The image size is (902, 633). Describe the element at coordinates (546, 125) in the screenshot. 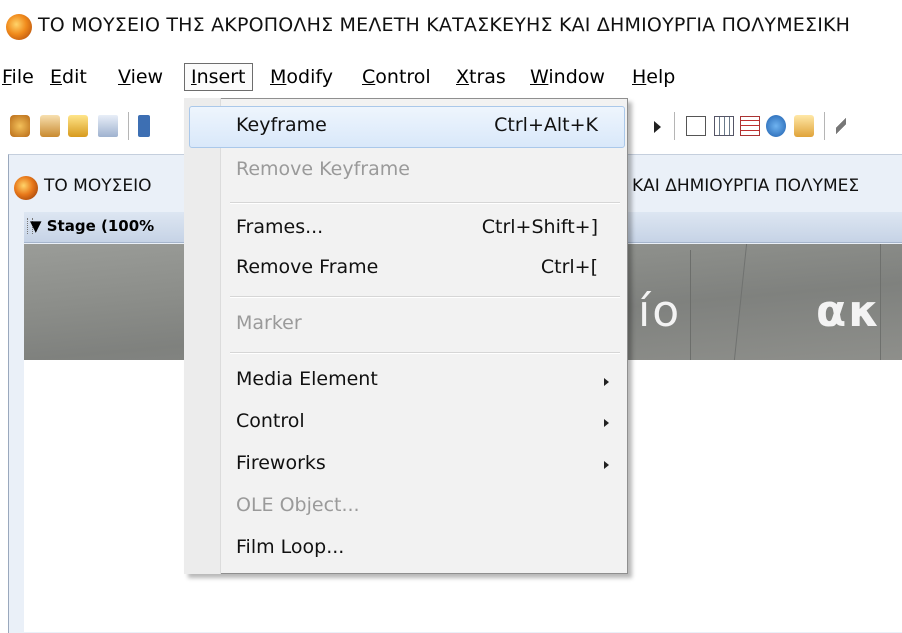

I see `shortcut-keyframe: Ctrl+Alt+K` at that location.